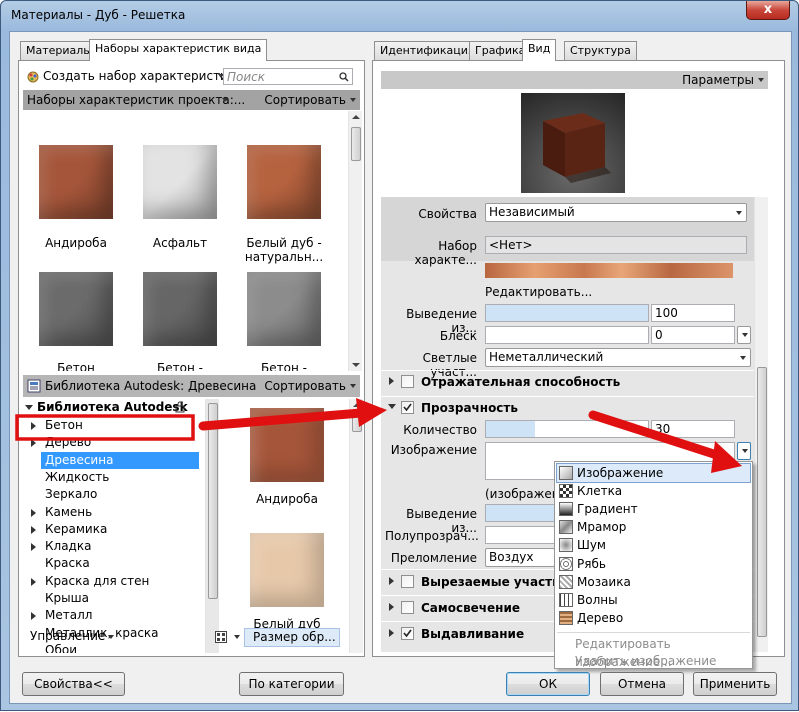 Image resolution: width=799 pixels, height=712 pixels. I want to click on tree-item: Обои, so click(114, 647).